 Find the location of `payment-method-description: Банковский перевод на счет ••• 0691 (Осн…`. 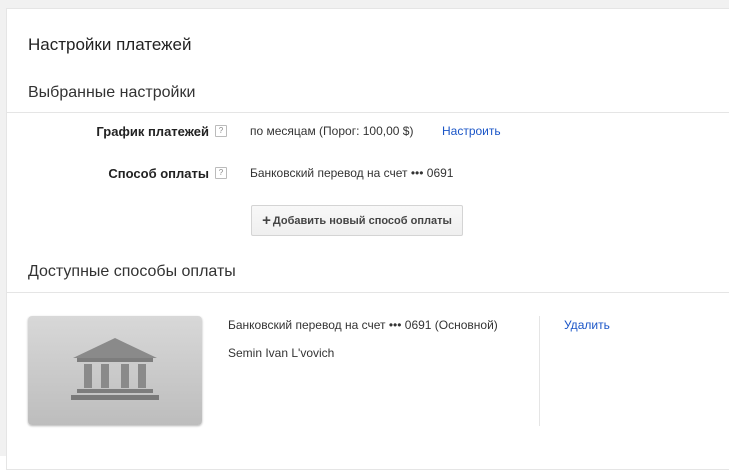

payment-method-description: Банковский перевод на счет ••• 0691 (Осн… is located at coordinates (363, 325).